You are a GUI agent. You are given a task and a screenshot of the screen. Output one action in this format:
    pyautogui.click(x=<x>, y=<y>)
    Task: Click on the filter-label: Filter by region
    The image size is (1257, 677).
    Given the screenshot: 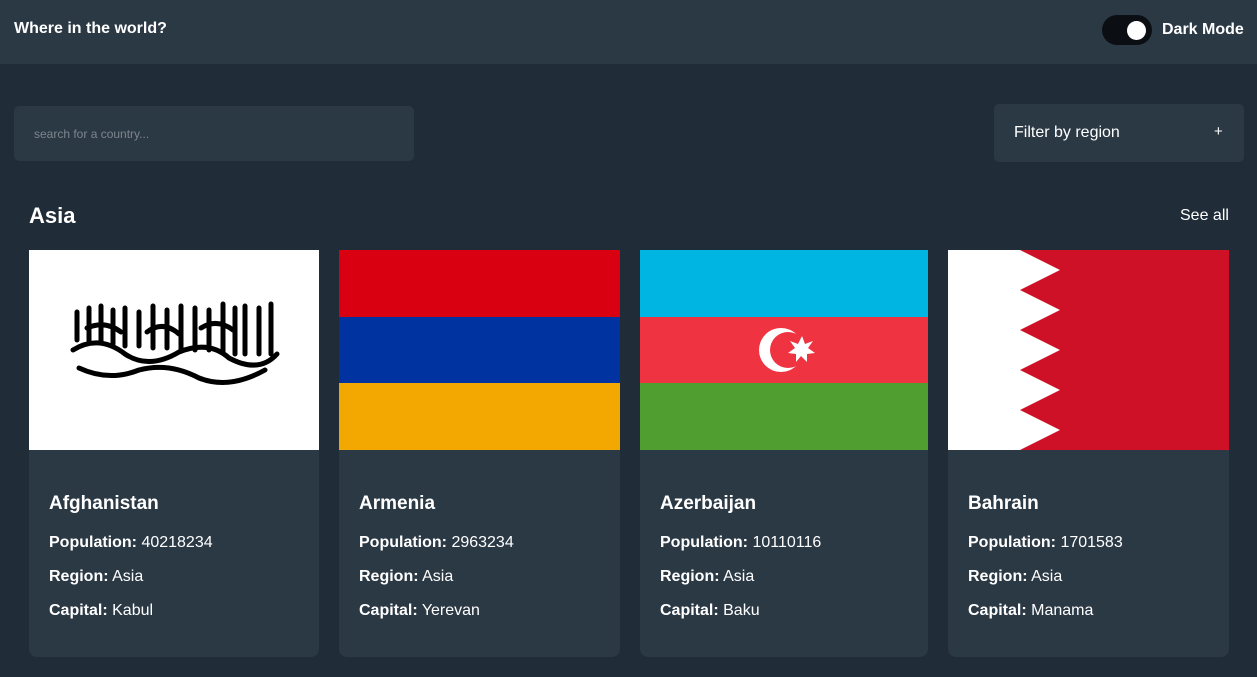 What is the action you would take?
    pyautogui.click(x=1067, y=132)
    